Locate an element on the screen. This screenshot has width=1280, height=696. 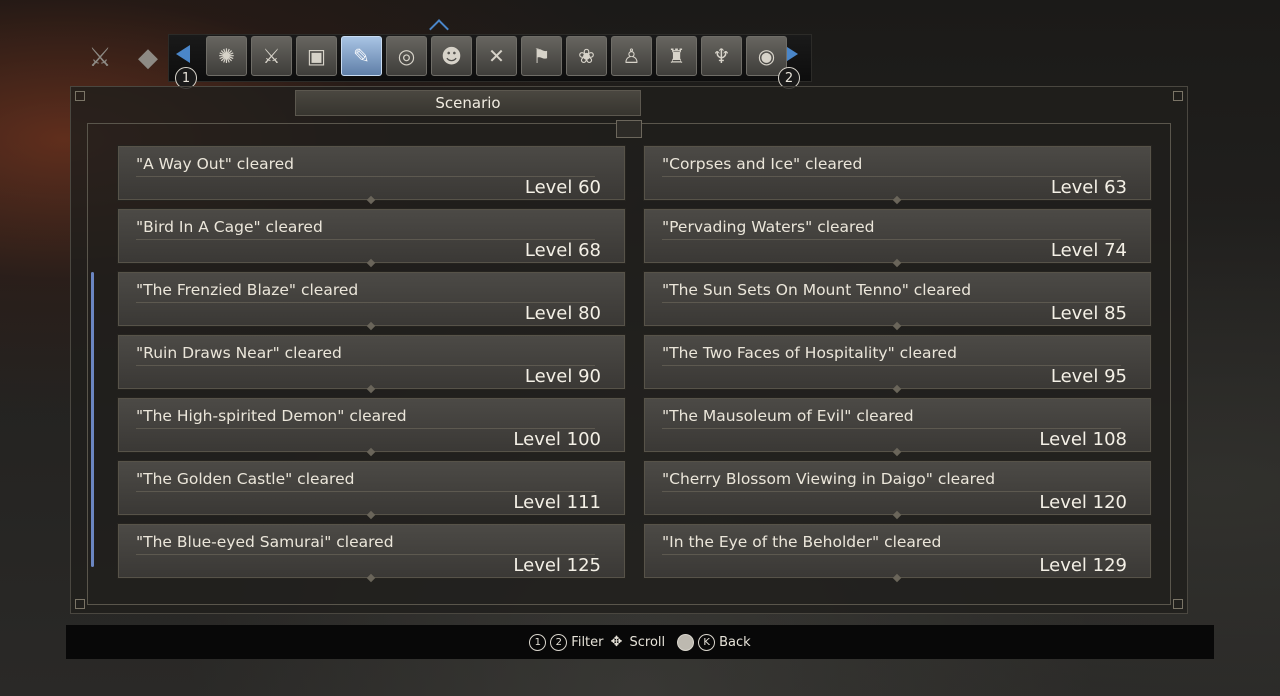
tabs-row: ✺ ⚔ ▣ ✎ ◎ ☻ ✕ ⚑ ❀ ♙ ♜ ♆ ◉ is located at coordinates (496, 56).